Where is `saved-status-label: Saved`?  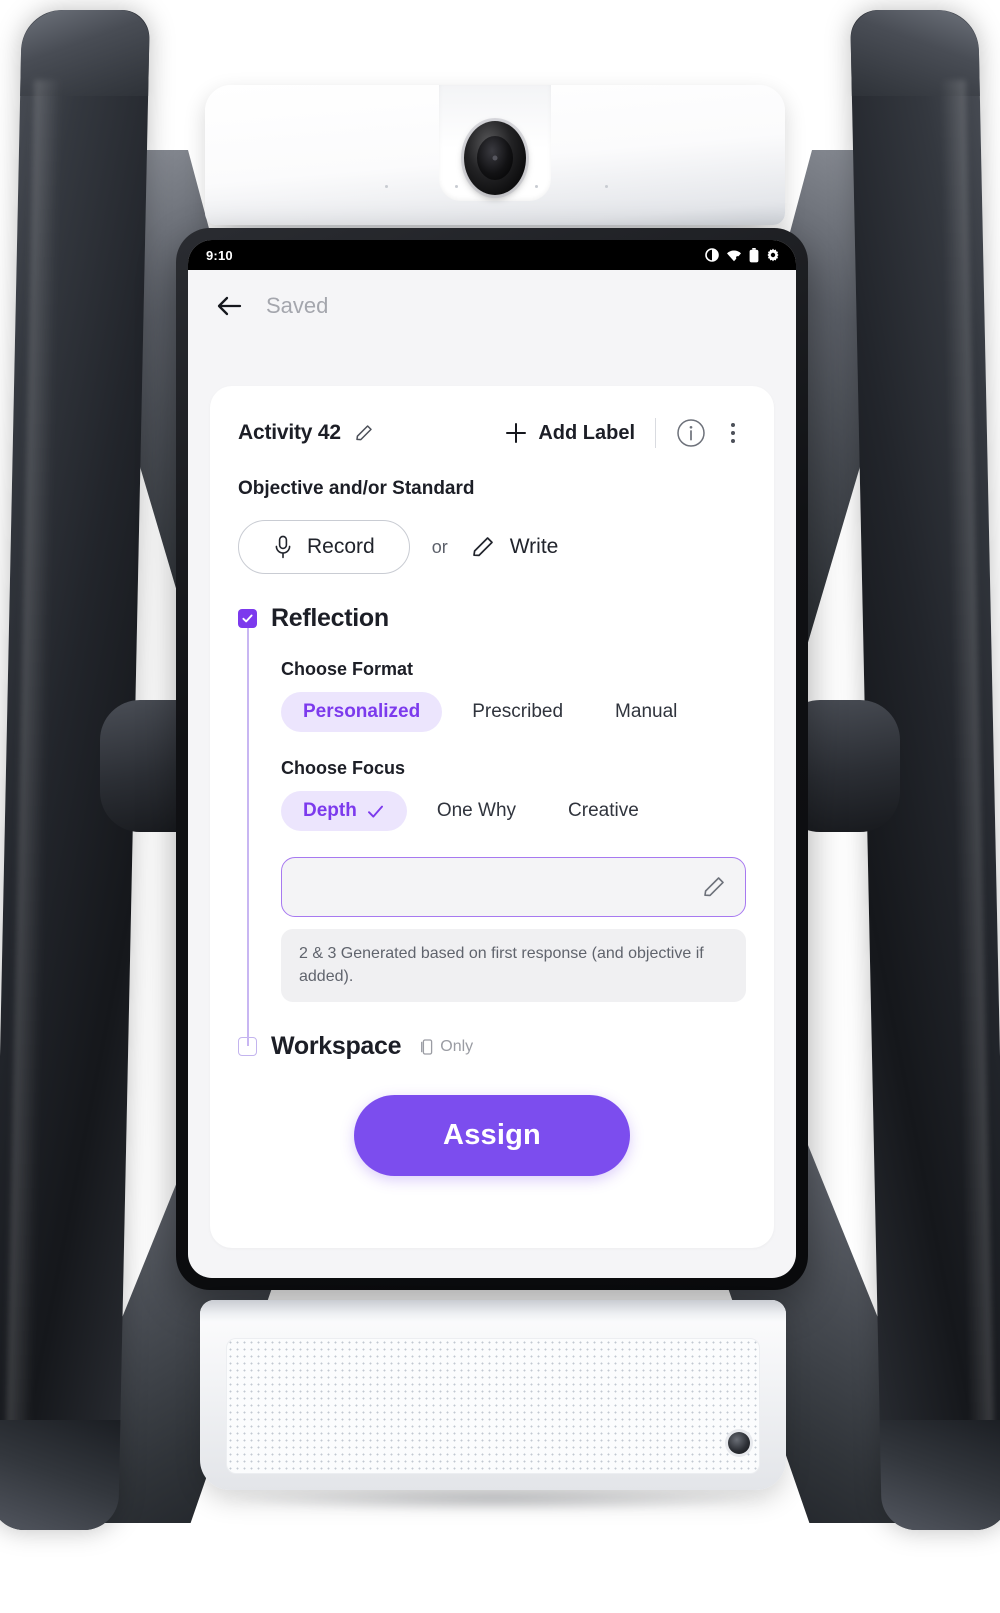 saved-status-label: Saved is located at coordinates (297, 305).